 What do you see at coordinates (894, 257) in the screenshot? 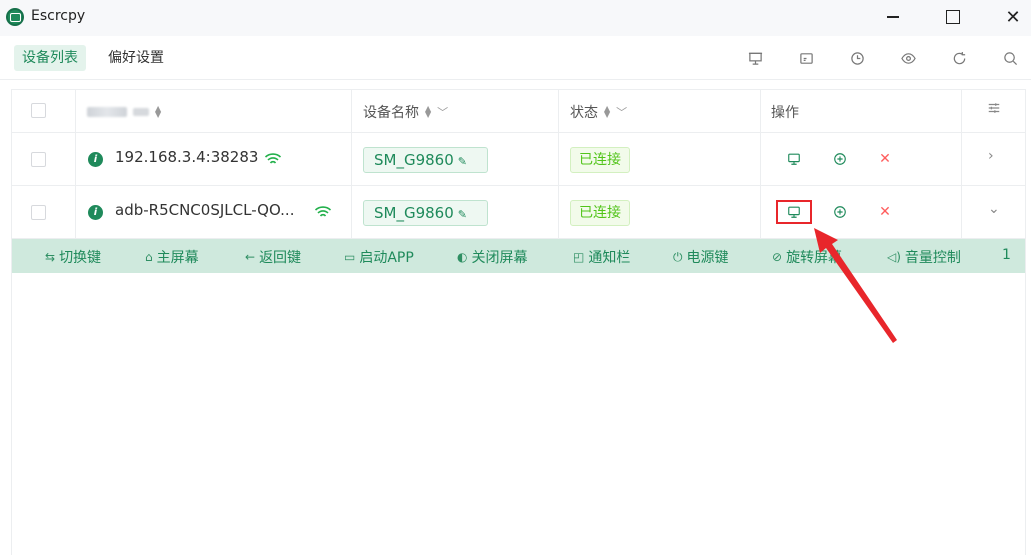
I see `volume-icon: ◁)` at bounding box center [894, 257].